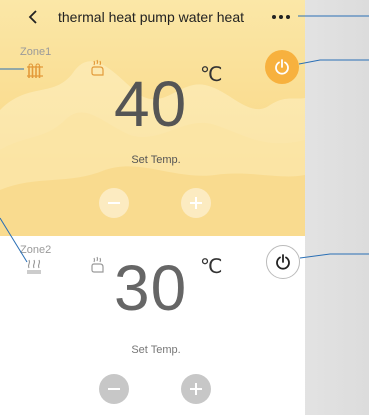 The height and width of the screenshot is (415, 369). I want to click on page-title: thermal heat pump water heat, so click(151, 17).